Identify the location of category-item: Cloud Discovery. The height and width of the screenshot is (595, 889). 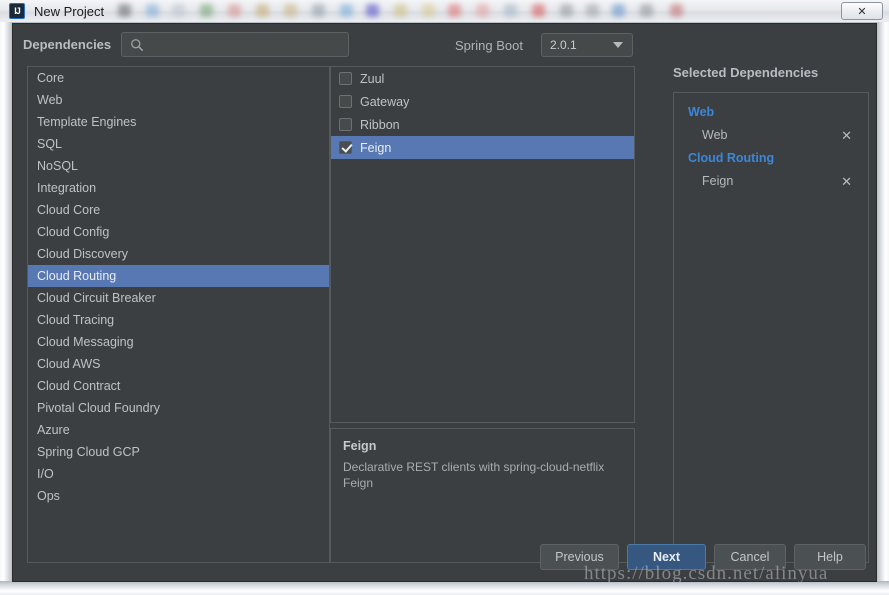
(178, 254).